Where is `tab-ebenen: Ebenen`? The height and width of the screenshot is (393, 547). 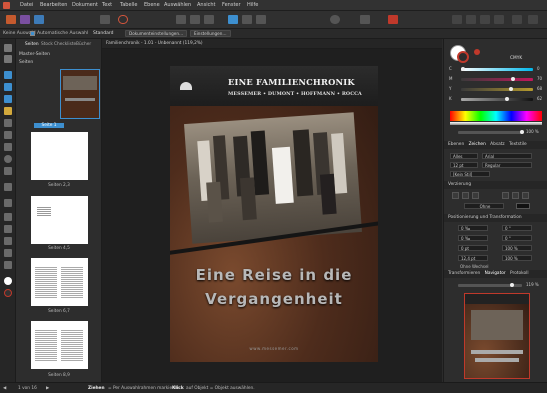
tab-ebenen: Ebenen is located at coordinates (456, 144).